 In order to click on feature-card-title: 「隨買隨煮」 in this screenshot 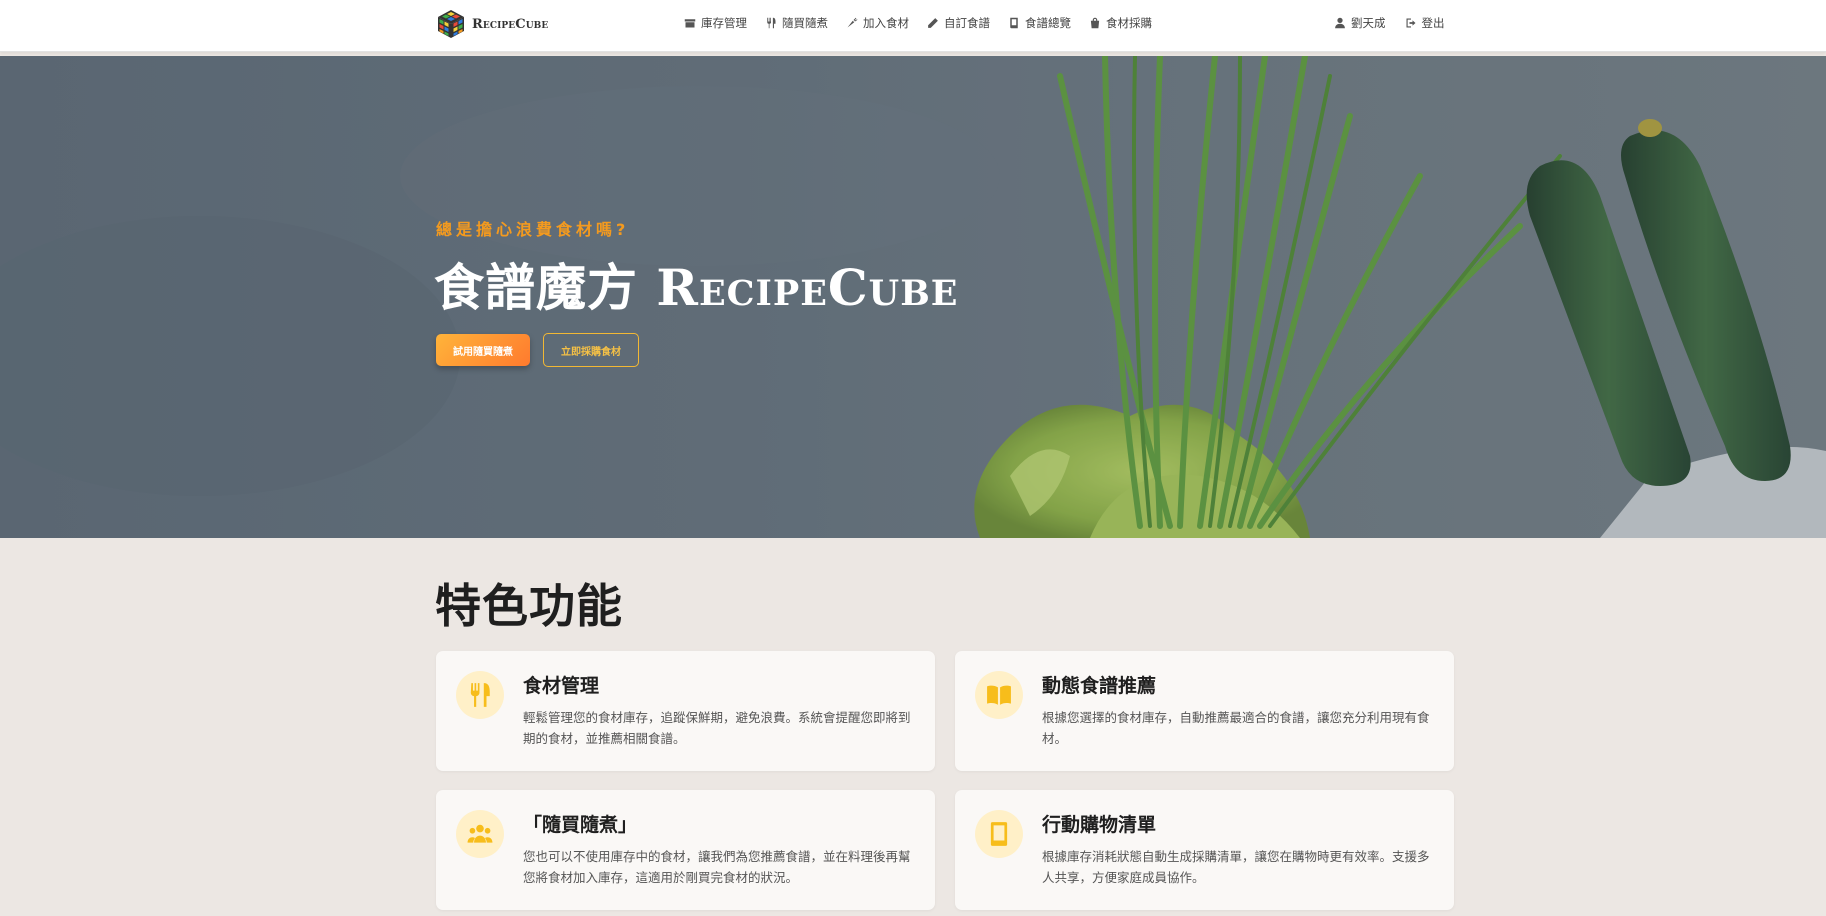, I will do `click(580, 825)`.